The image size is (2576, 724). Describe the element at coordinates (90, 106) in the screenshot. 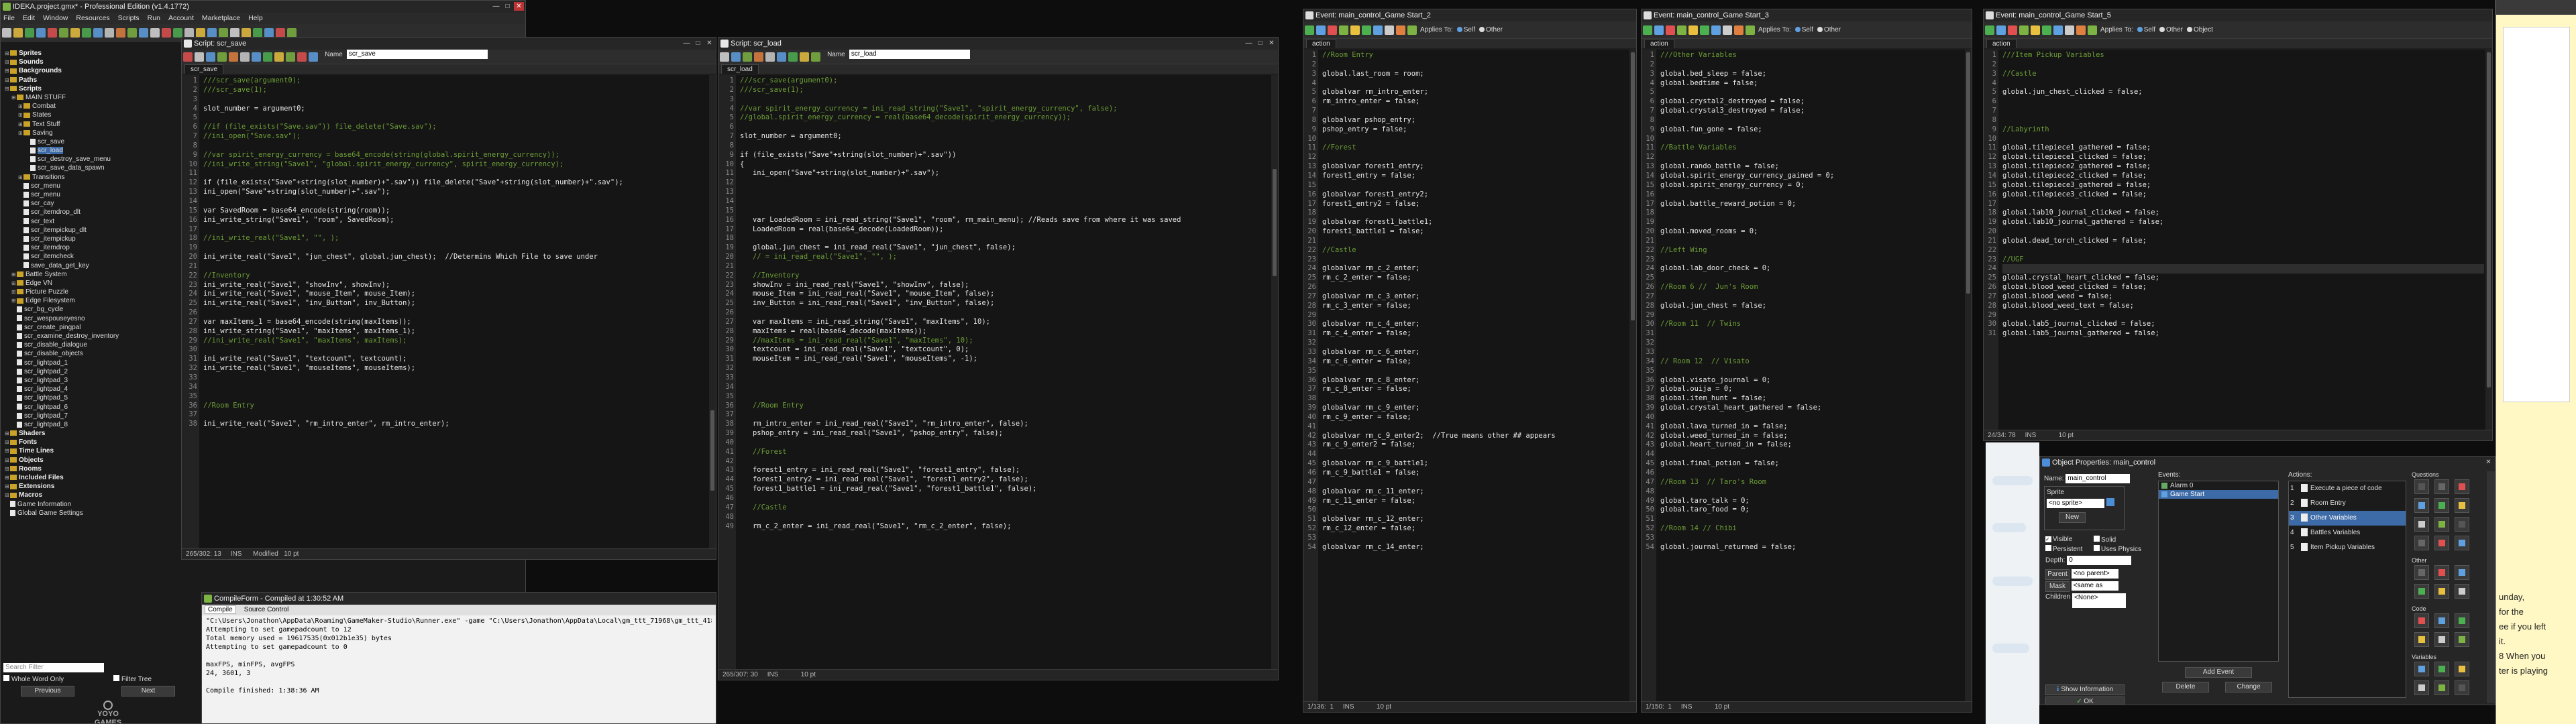

I see `tree-item-combat: ⊞ Combat` at that location.